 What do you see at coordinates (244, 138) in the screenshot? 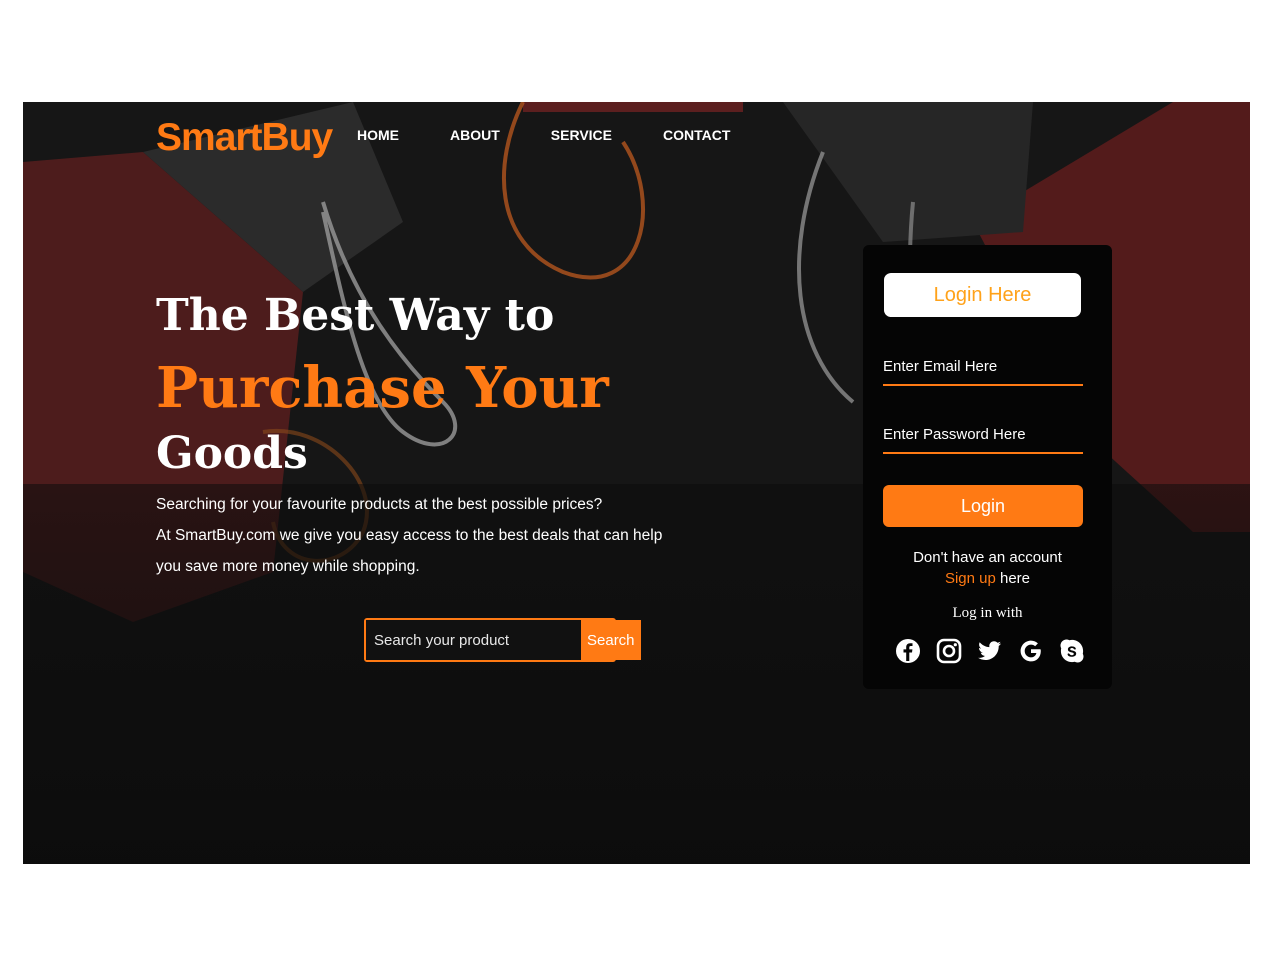
I see `brand-logo: SmartBuy` at bounding box center [244, 138].